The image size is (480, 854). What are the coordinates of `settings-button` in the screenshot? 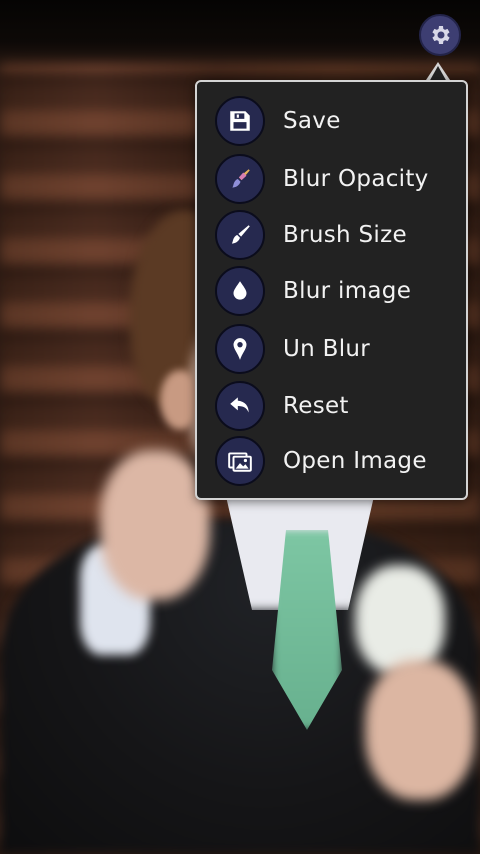 It's located at (440, 35).